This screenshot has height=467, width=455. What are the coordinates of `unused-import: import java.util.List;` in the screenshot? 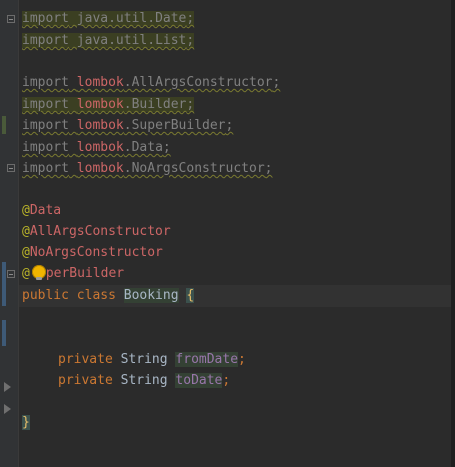 It's located at (108, 40).